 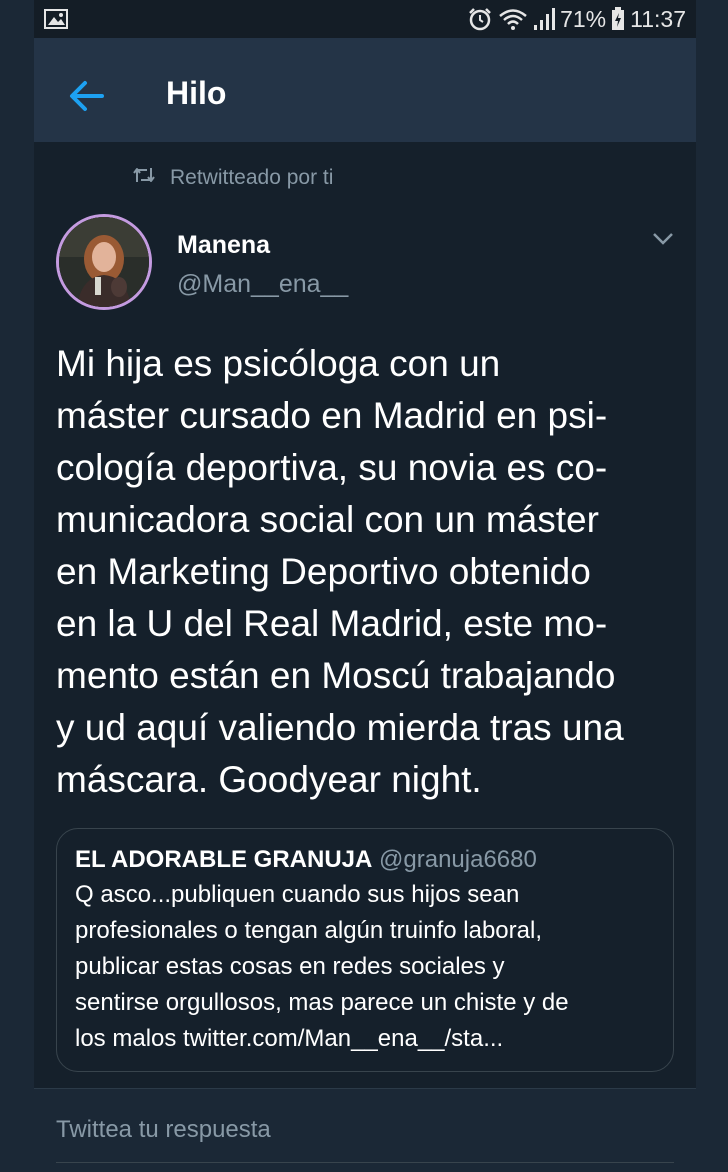 What do you see at coordinates (365, 19) in the screenshot?
I see `status-bar: 71% 11:37` at bounding box center [365, 19].